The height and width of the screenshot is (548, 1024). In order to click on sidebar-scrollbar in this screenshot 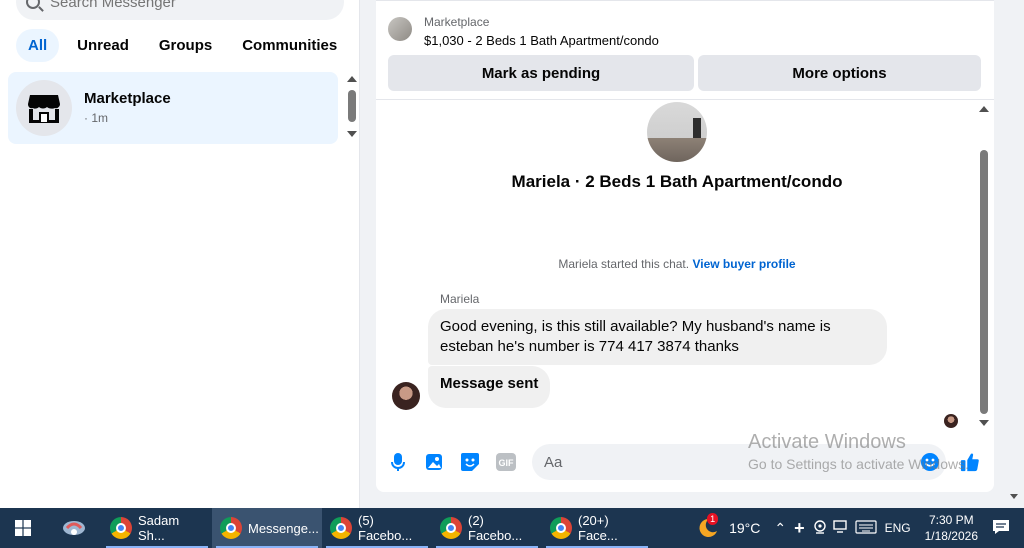, I will do `click(352, 106)`.